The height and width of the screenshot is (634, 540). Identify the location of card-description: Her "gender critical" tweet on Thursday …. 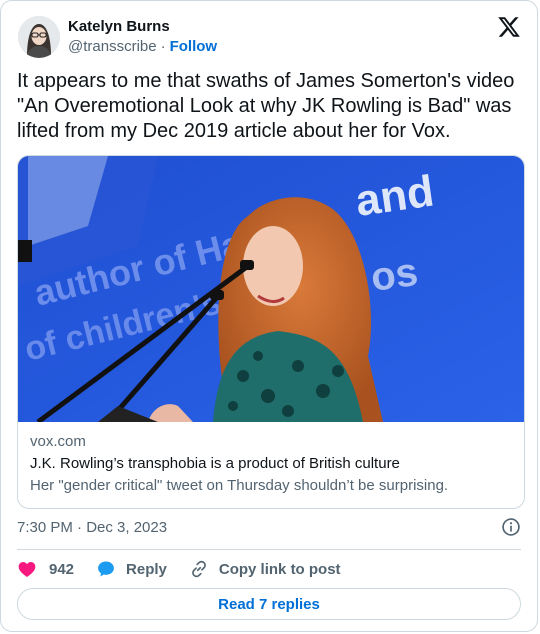
(239, 485).